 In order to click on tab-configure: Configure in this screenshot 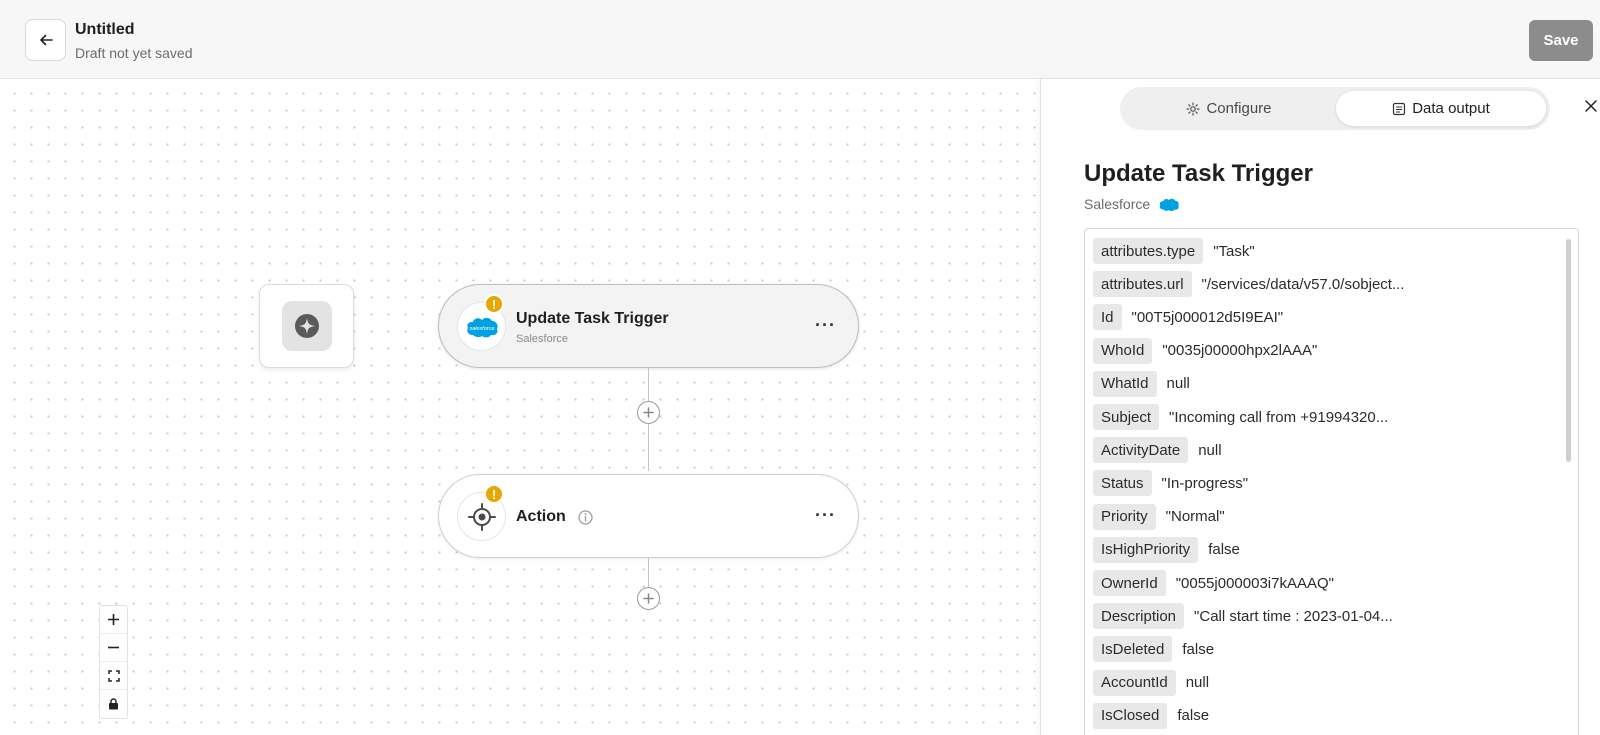, I will do `click(1229, 108)`.